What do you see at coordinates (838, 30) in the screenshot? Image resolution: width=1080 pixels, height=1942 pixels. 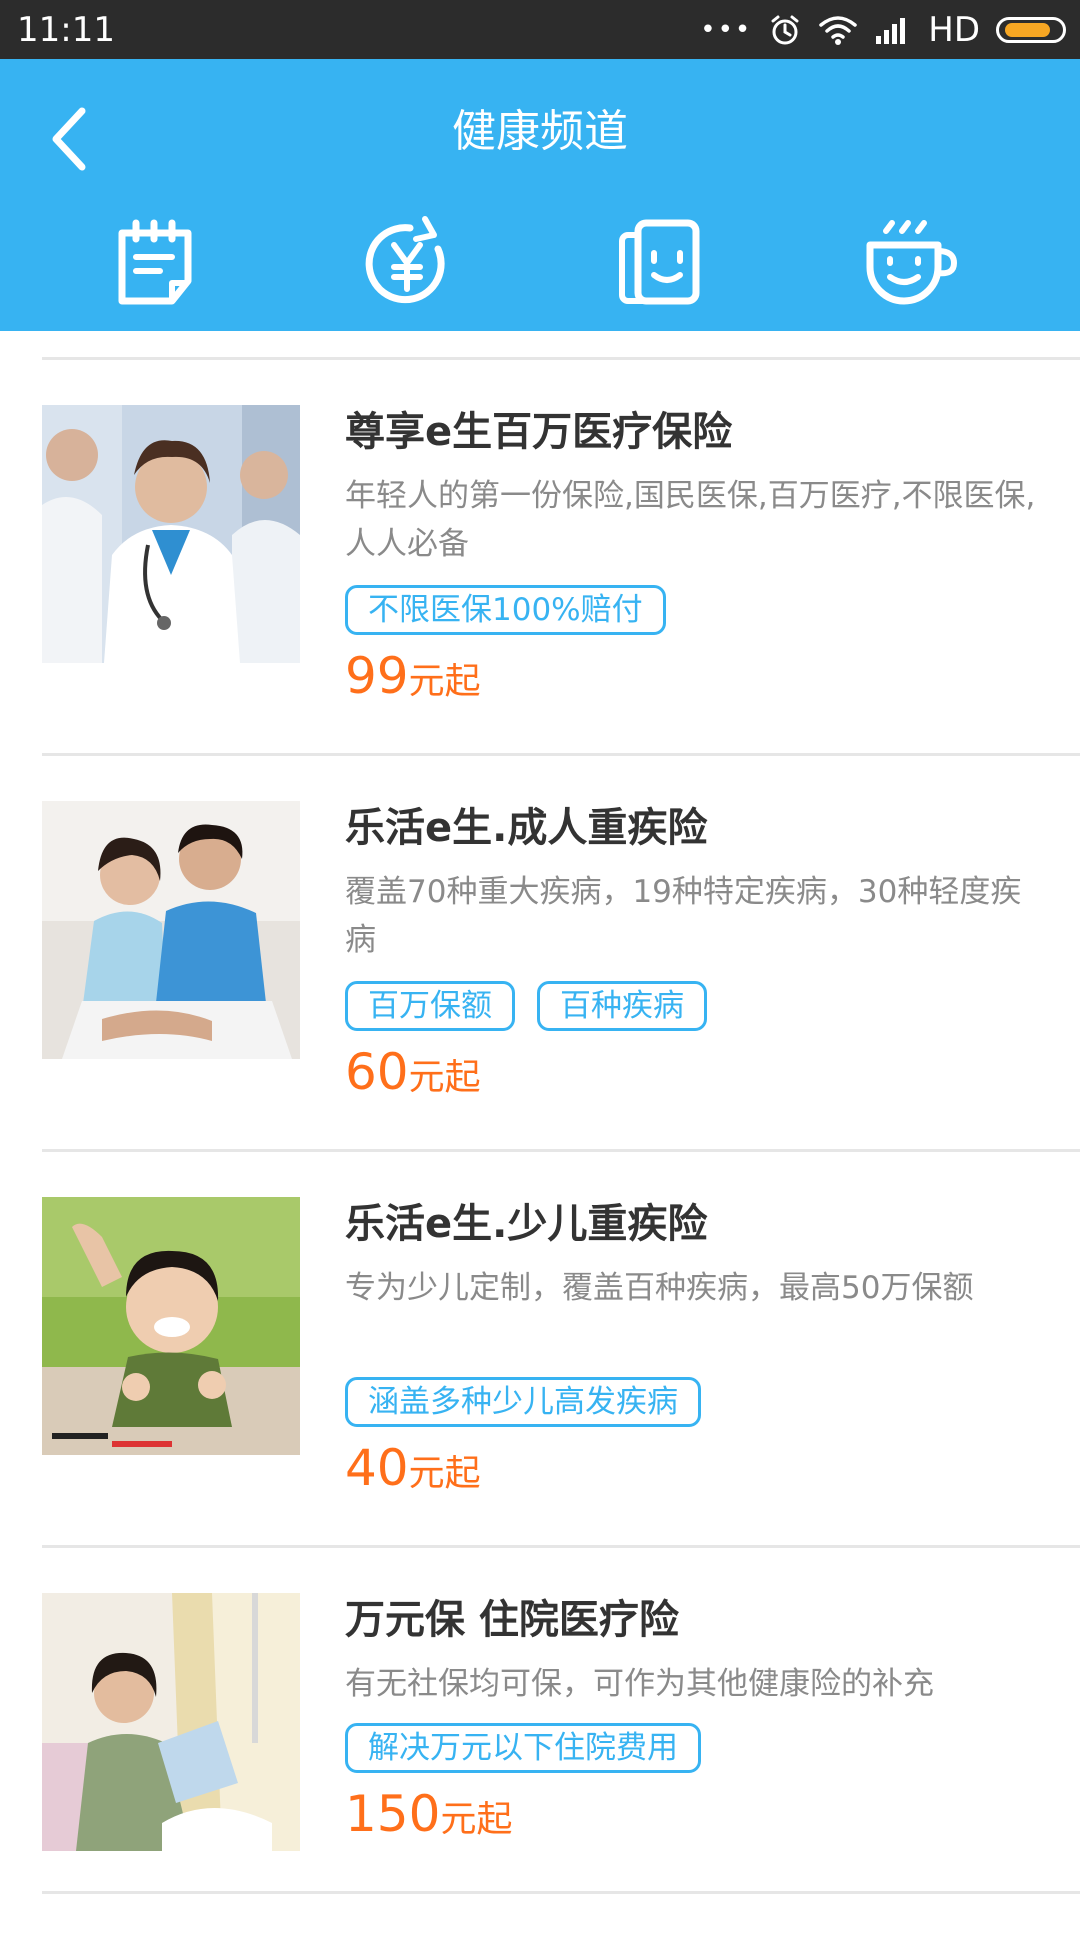 I see `wifi-icon` at bounding box center [838, 30].